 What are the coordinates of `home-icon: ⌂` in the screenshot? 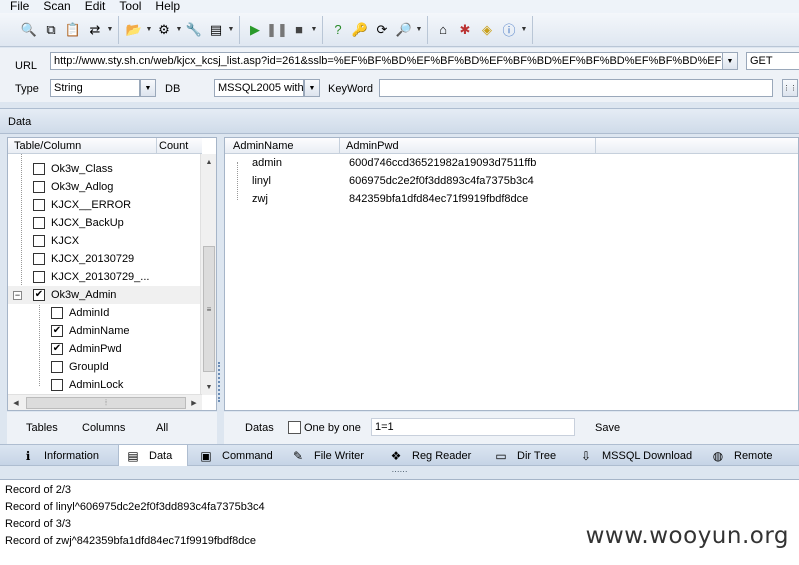 It's located at (443, 30).